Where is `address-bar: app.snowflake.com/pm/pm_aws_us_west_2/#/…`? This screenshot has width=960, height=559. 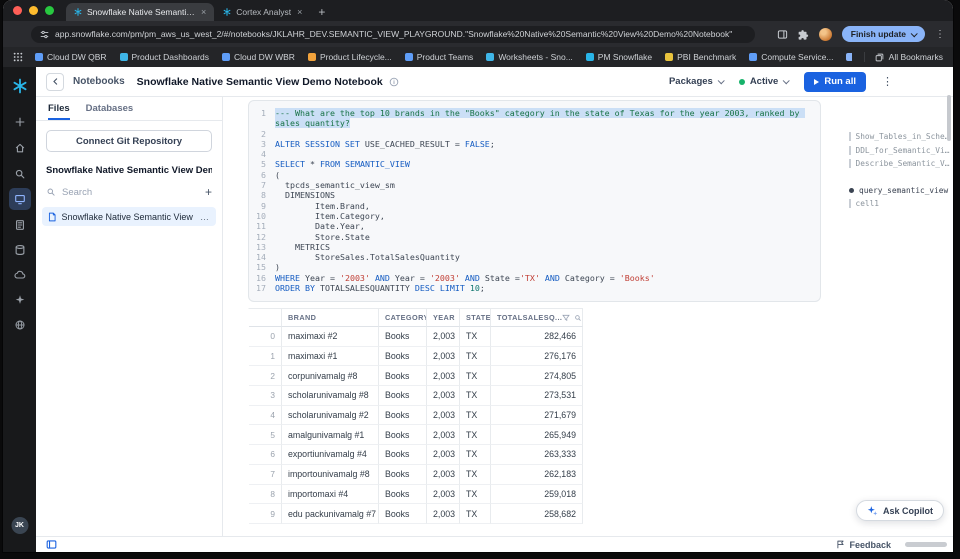 address-bar: app.snowflake.com/pm/pm_aws_us_west_2/#/… is located at coordinates (393, 34).